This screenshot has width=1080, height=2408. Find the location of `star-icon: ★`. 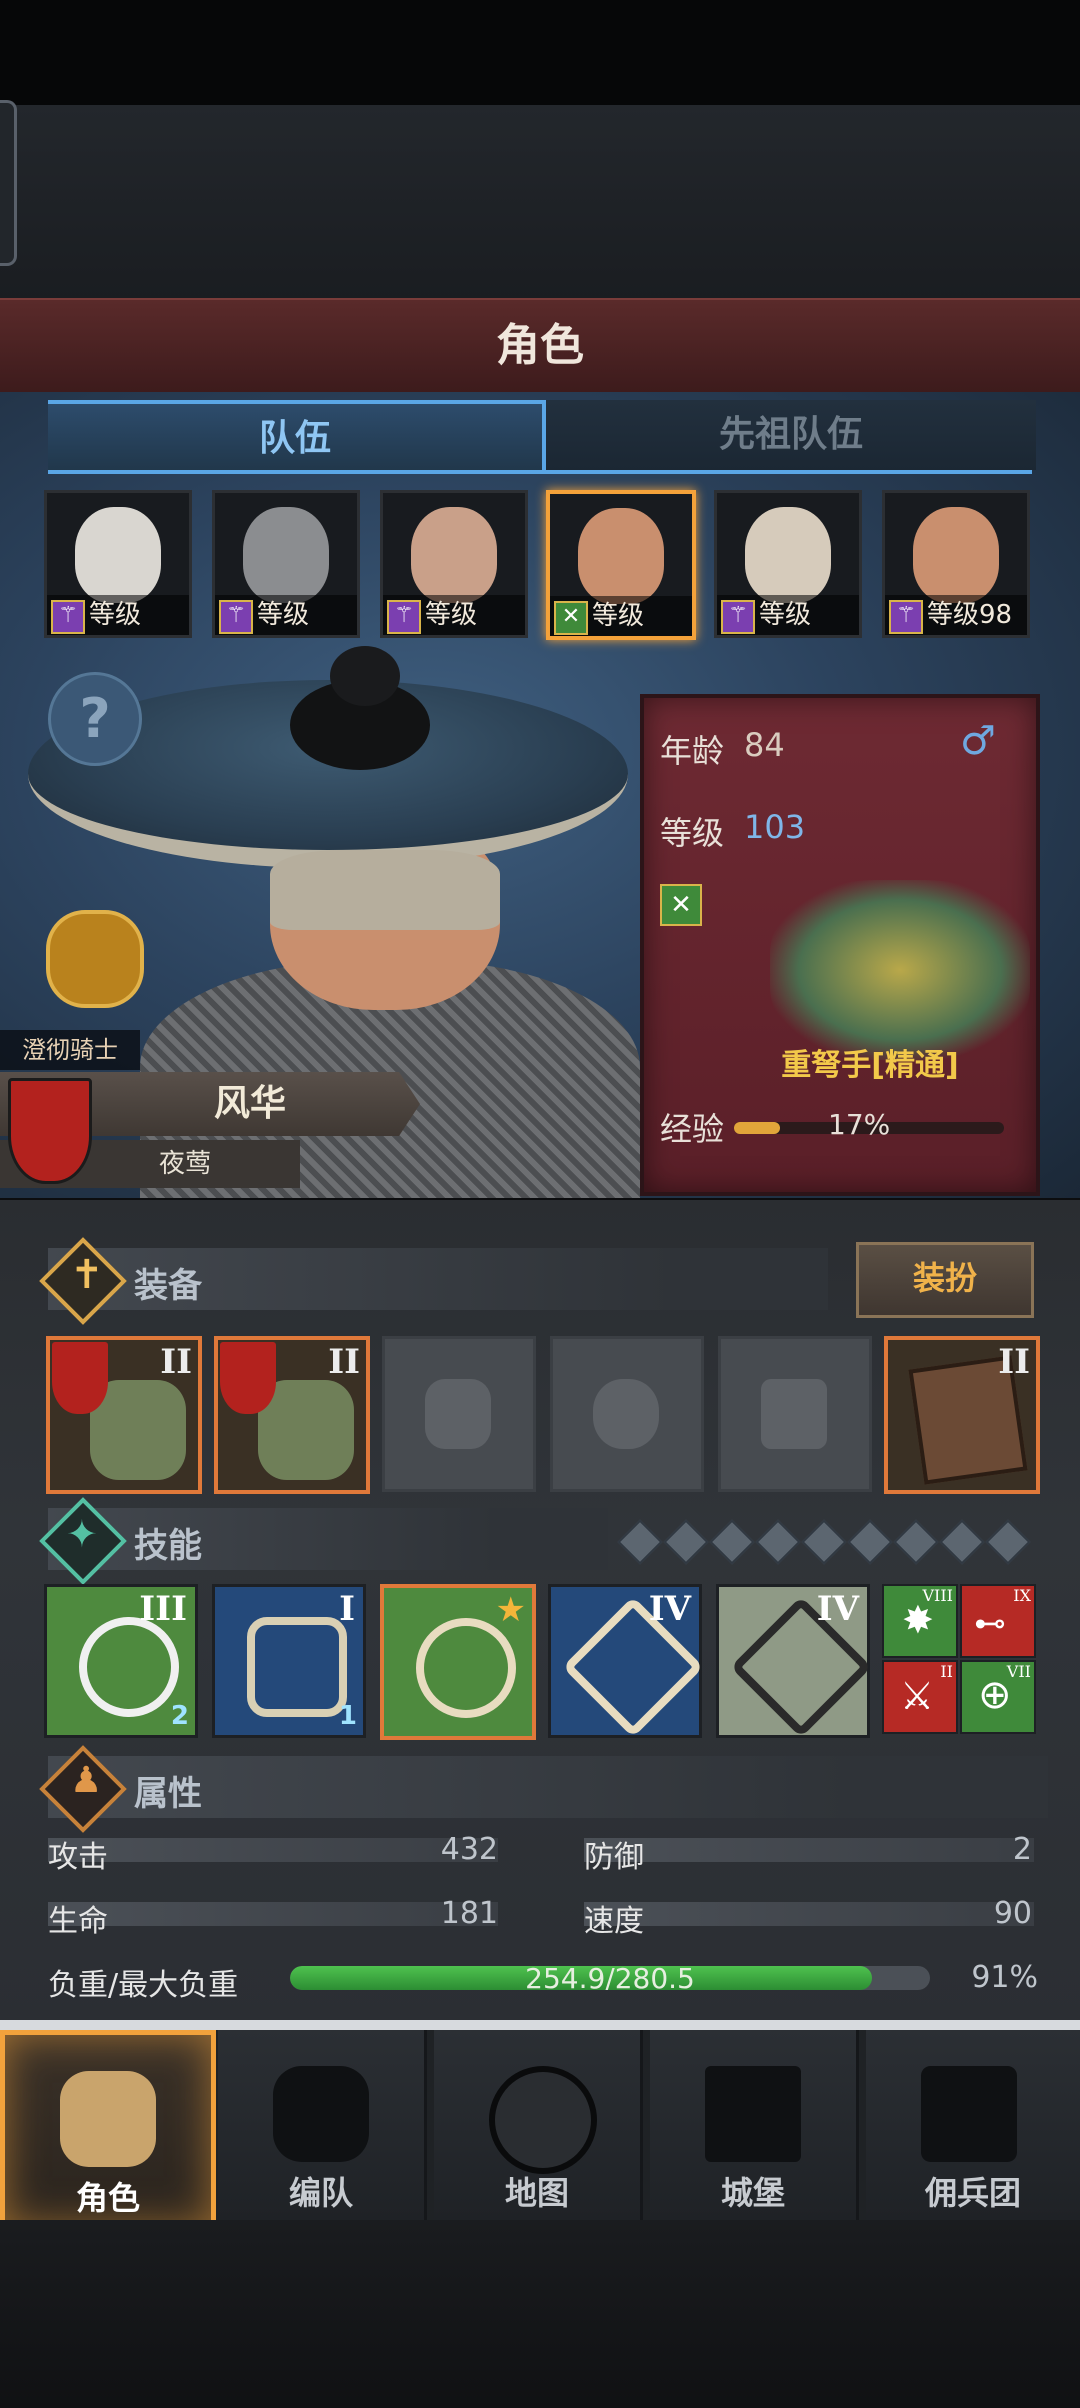

star-icon: ★ is located at coordinates (510, 1610).